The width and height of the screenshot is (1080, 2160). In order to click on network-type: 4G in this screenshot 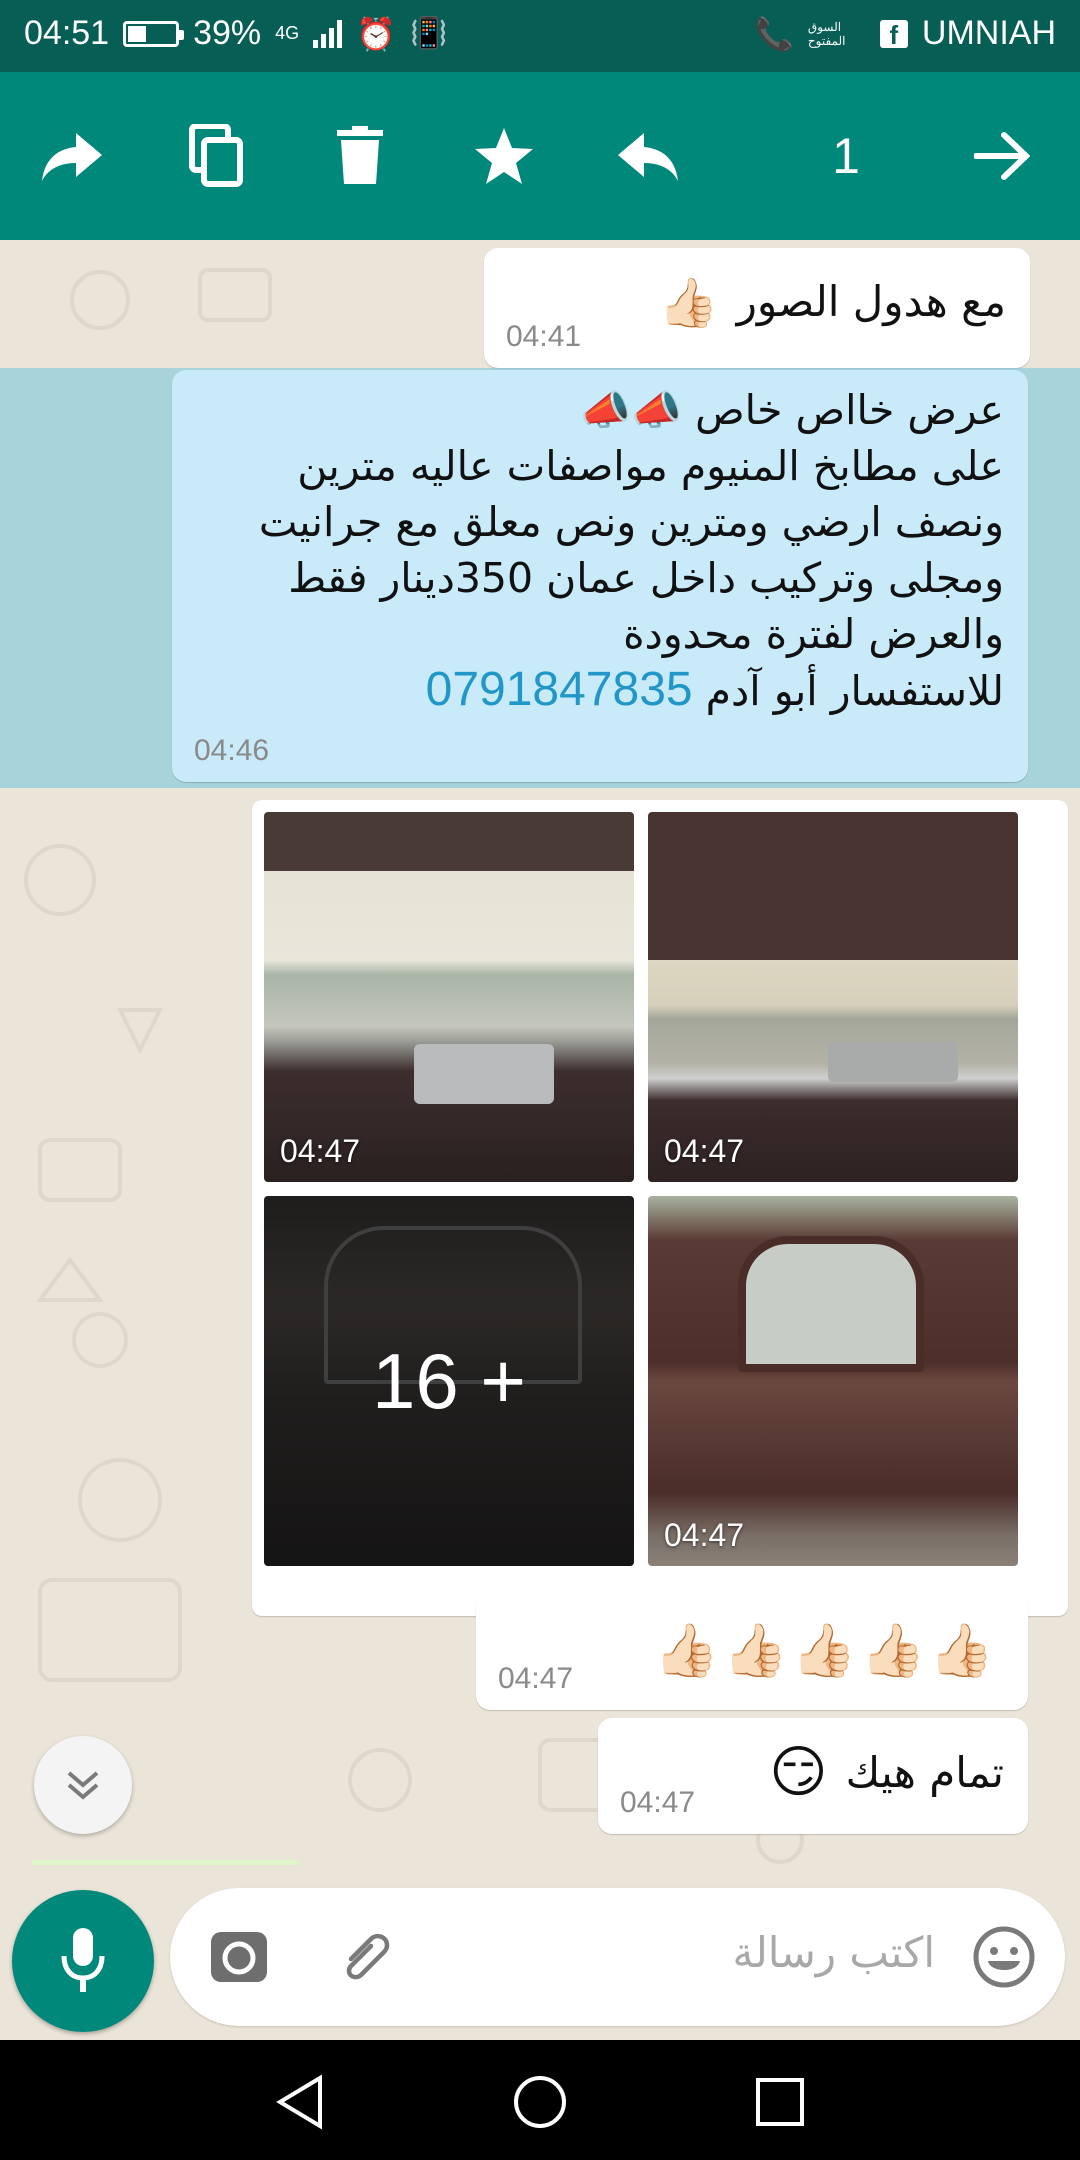, I will do `click(287, 33)`.